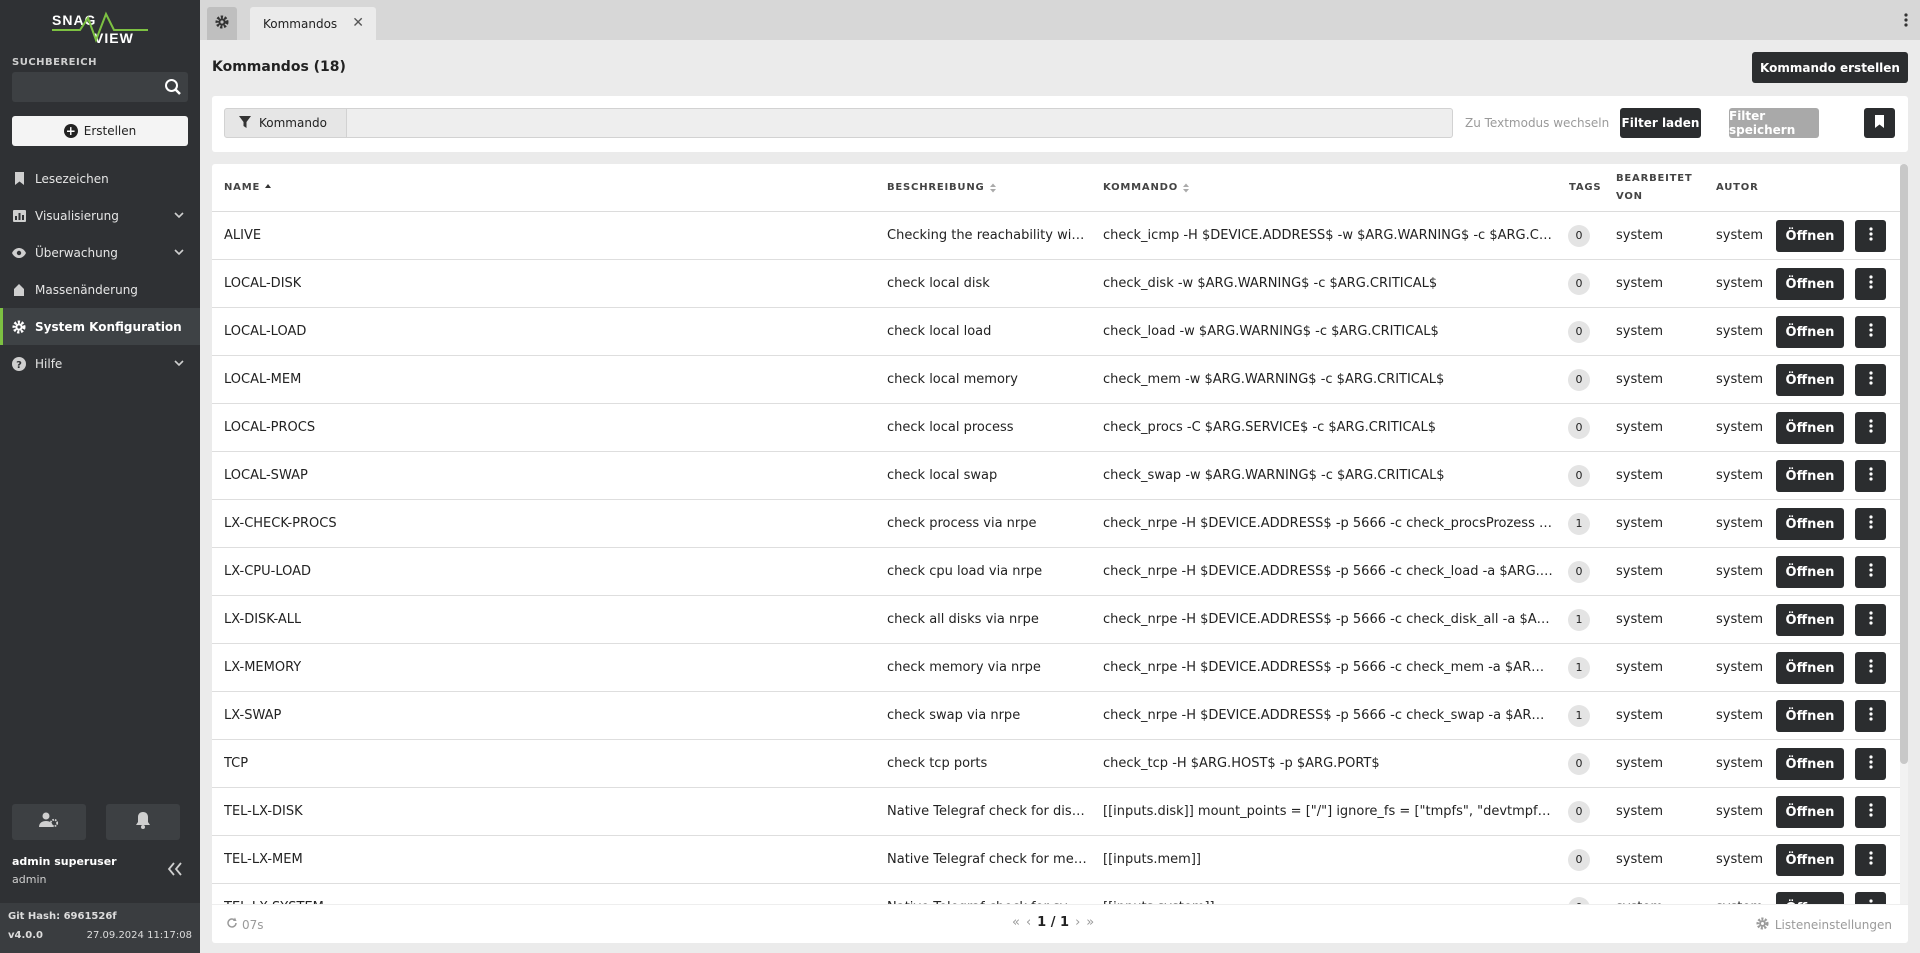  Describe the element at coordinates (942, 188) in the screenshot. I see `column-header-description: BESCHREIBUNG` at that location.